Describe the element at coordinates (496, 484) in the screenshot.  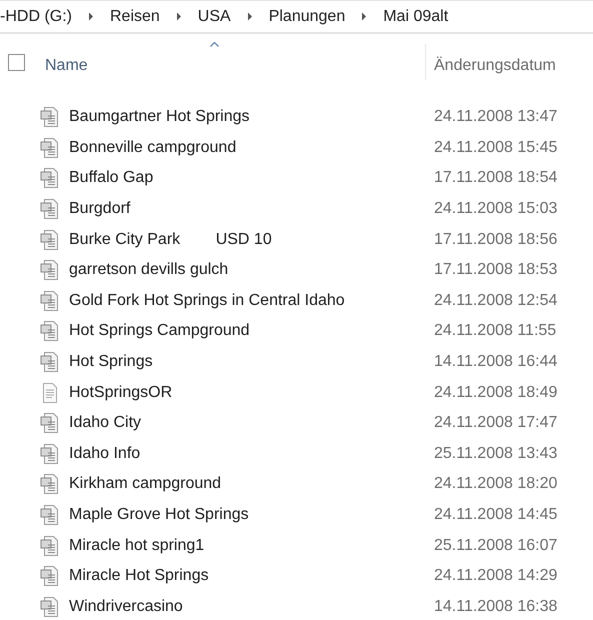
I see `modified-date: 24.11.2008 18:20` at that location.